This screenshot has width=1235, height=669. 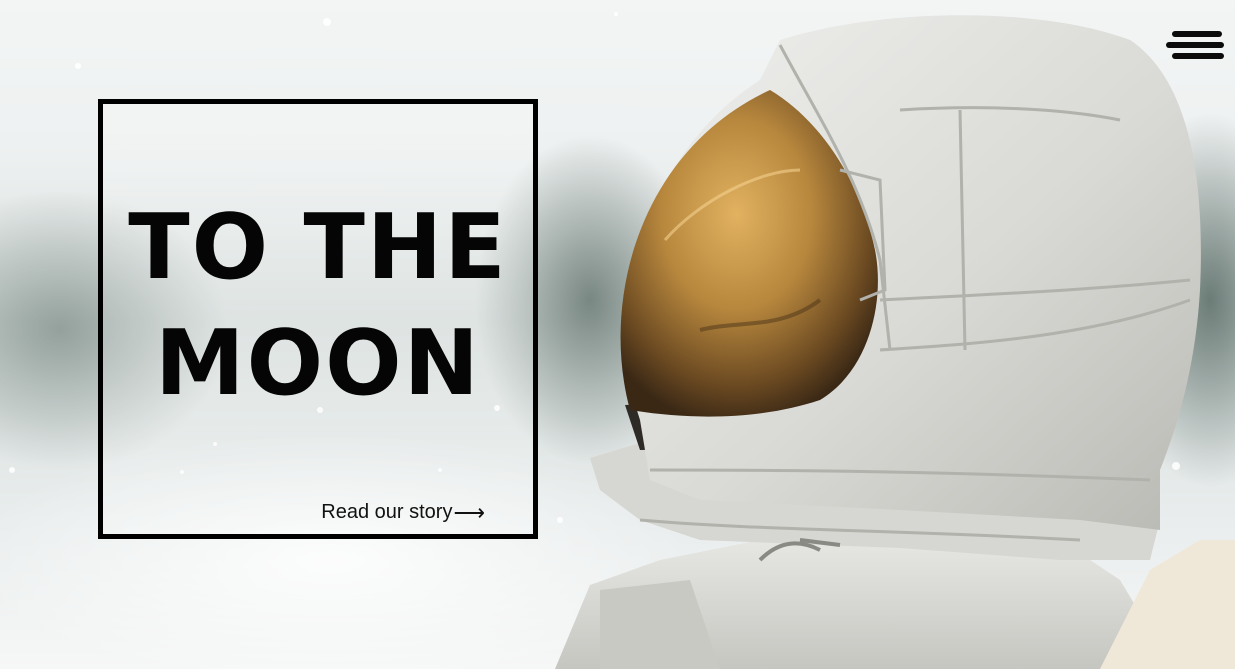 I want to click on hero-title-line-2: MOON, so click(x=318, y=363).